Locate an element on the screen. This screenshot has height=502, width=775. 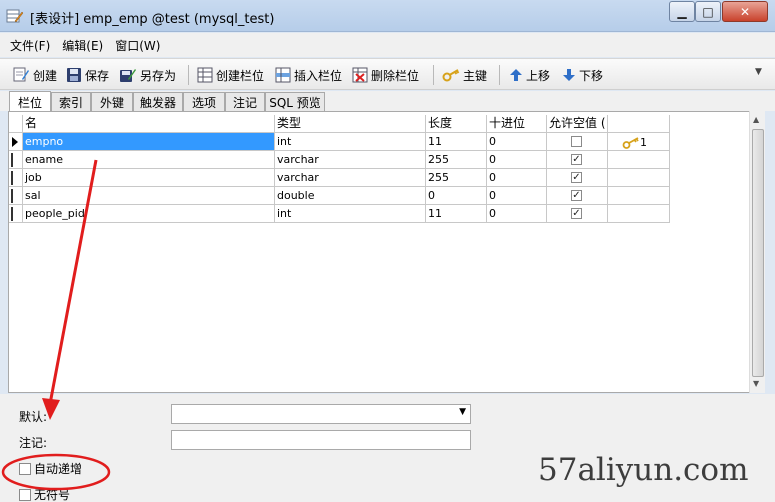
insert-field-button: 插入栏位 is located at coordinates (308, 75).